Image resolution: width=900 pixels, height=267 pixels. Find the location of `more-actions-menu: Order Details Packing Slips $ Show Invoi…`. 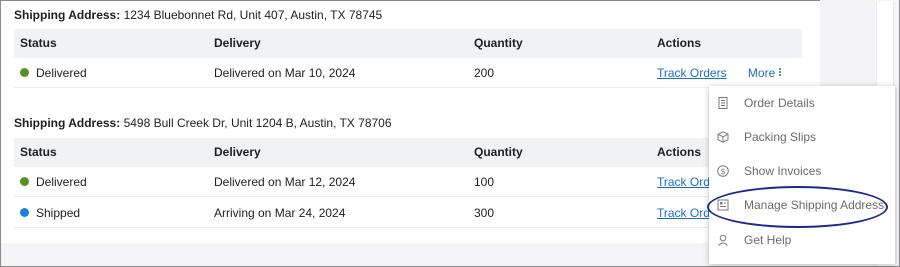

more-actions-menu: Order Details Packing Slips $ Show Invoi… is located at coordinates (802, 175).